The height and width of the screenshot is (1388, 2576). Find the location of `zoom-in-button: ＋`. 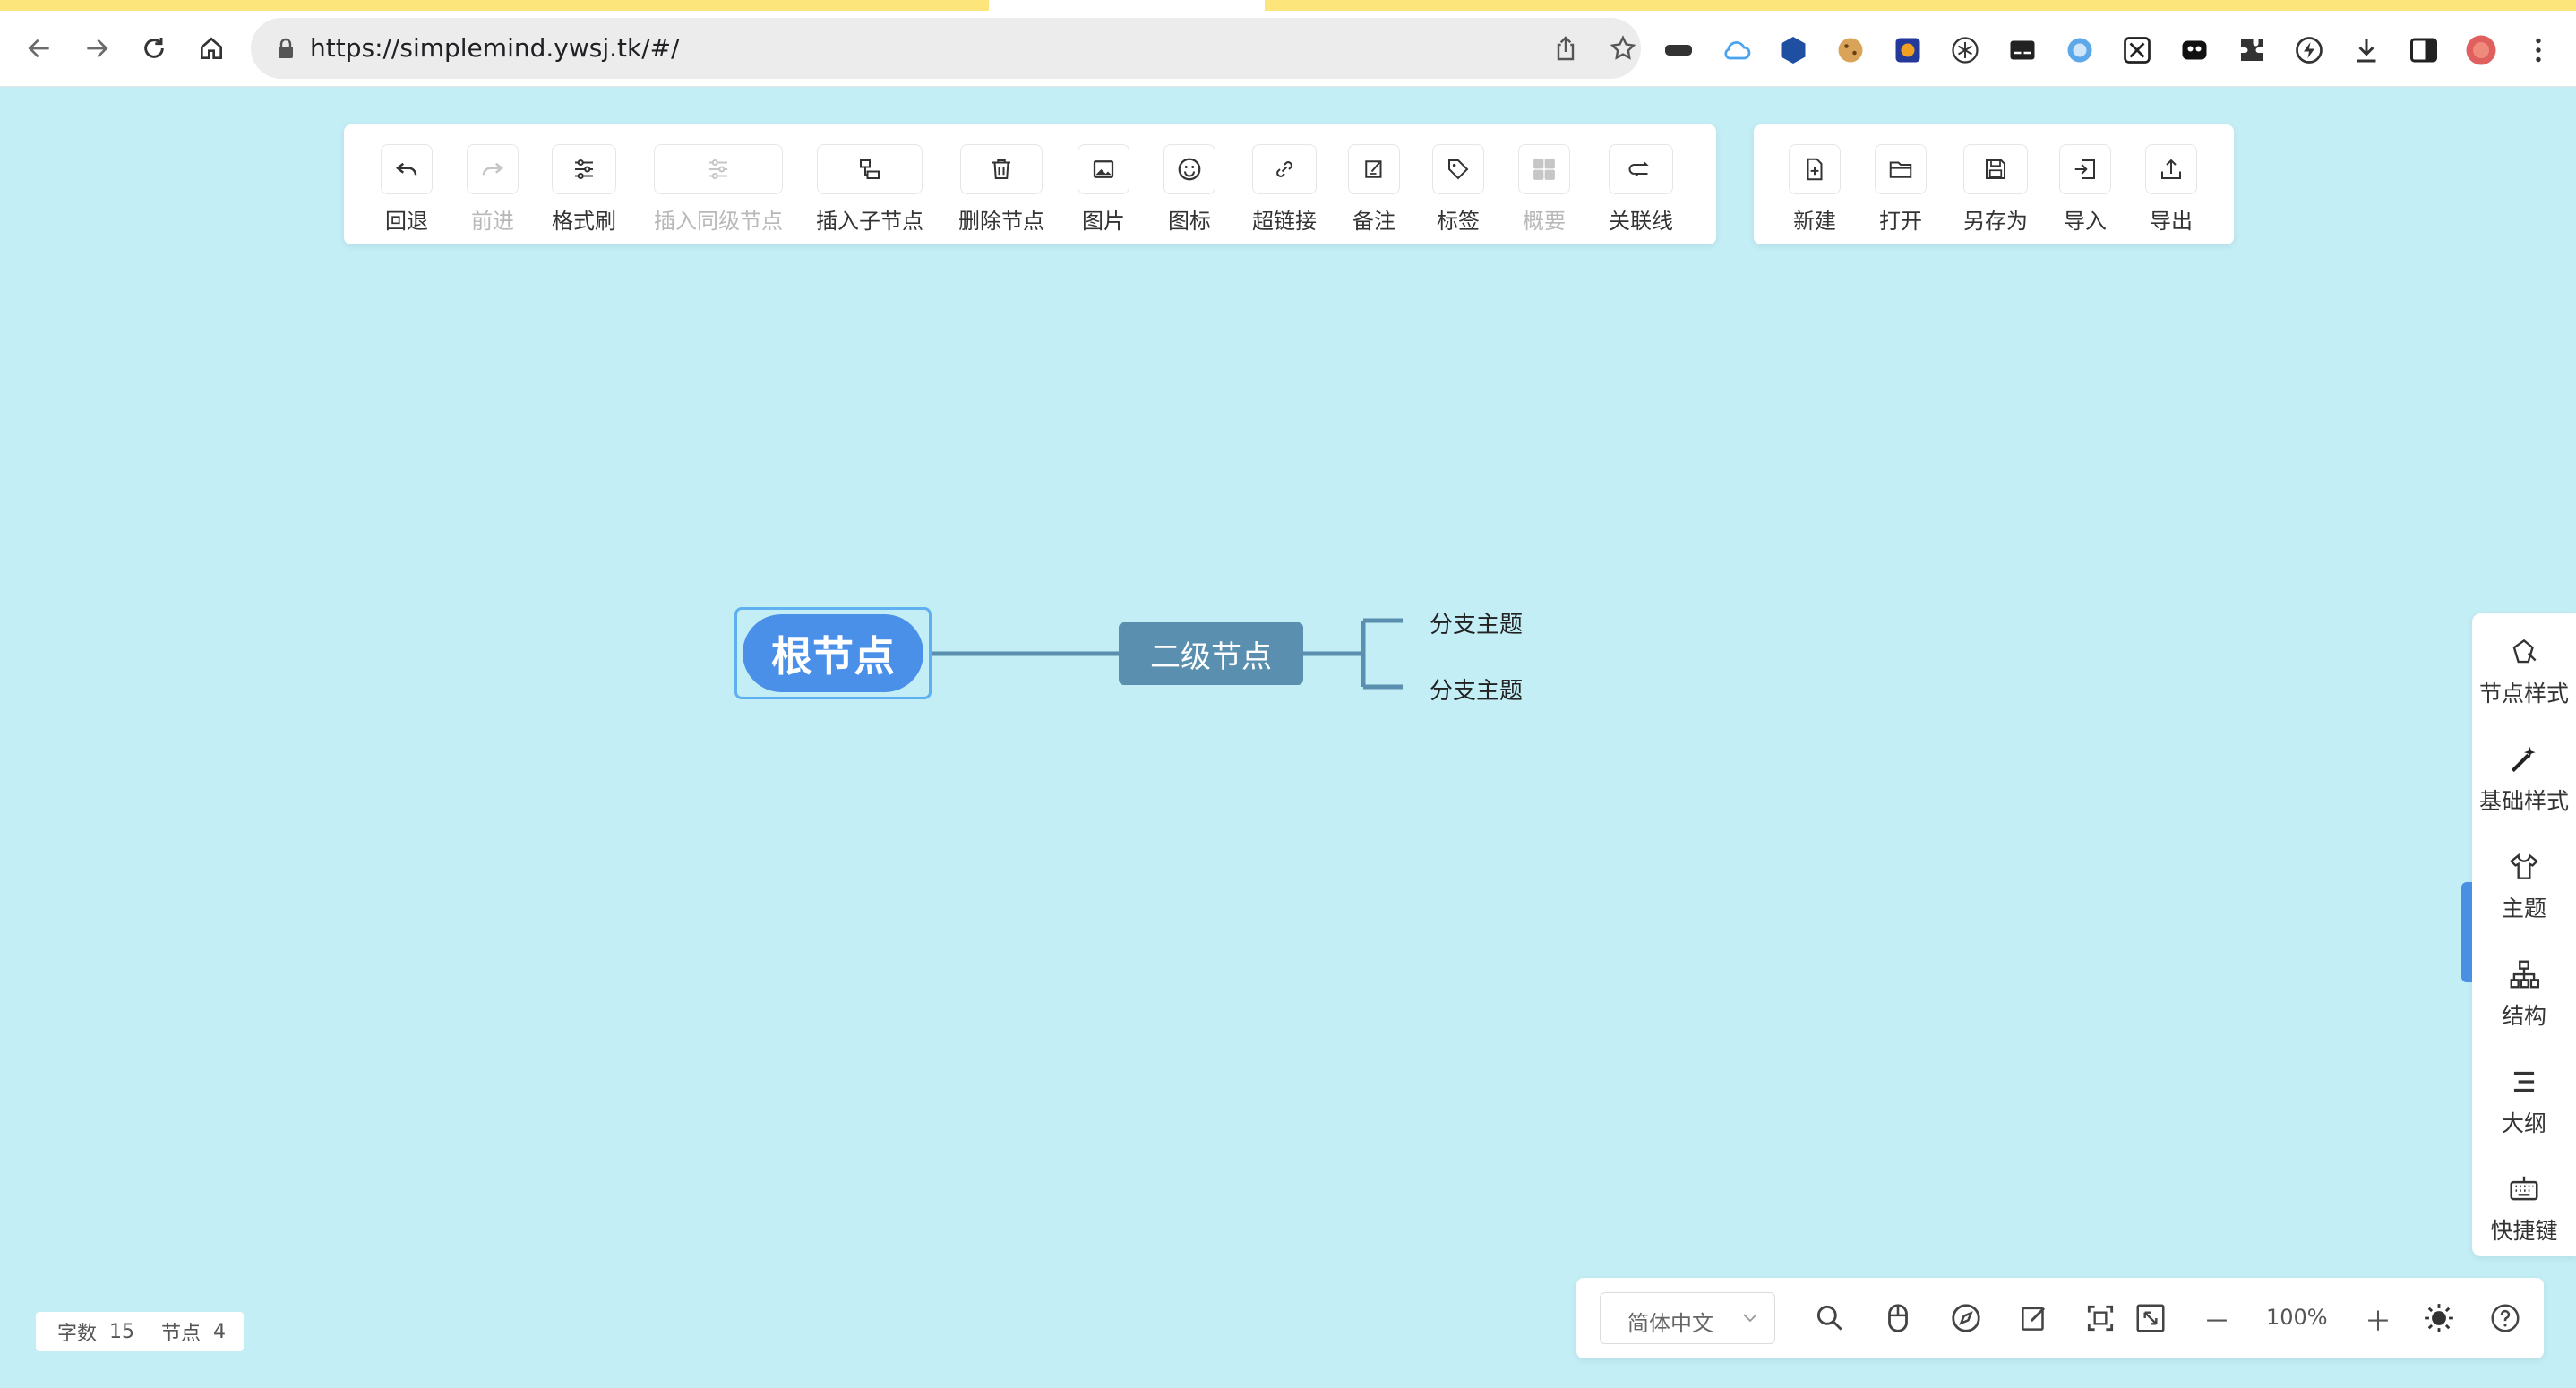

zoom-in-button: ＋ is located at coordinates (2378, 1319).